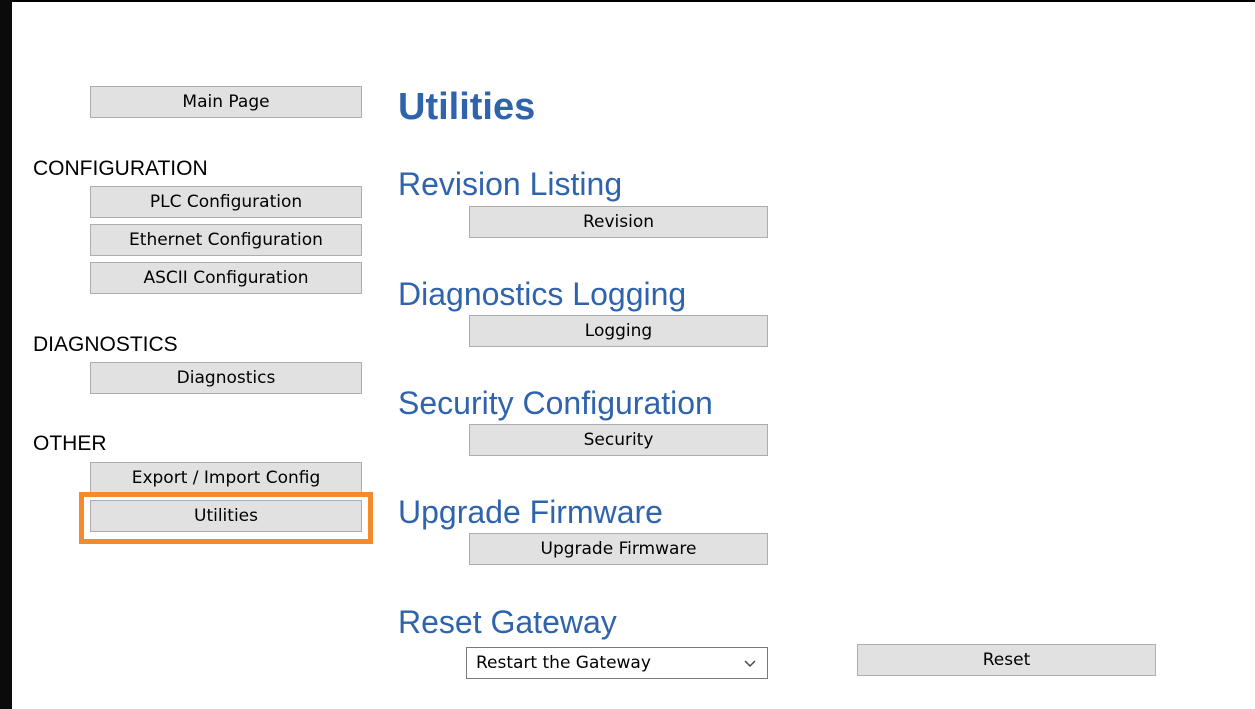 The image size is (1255, 709). Describe the element at coordinates (510, 184) in the screenshot. I see `revision-listing-heading: Revision Listing` at that location.